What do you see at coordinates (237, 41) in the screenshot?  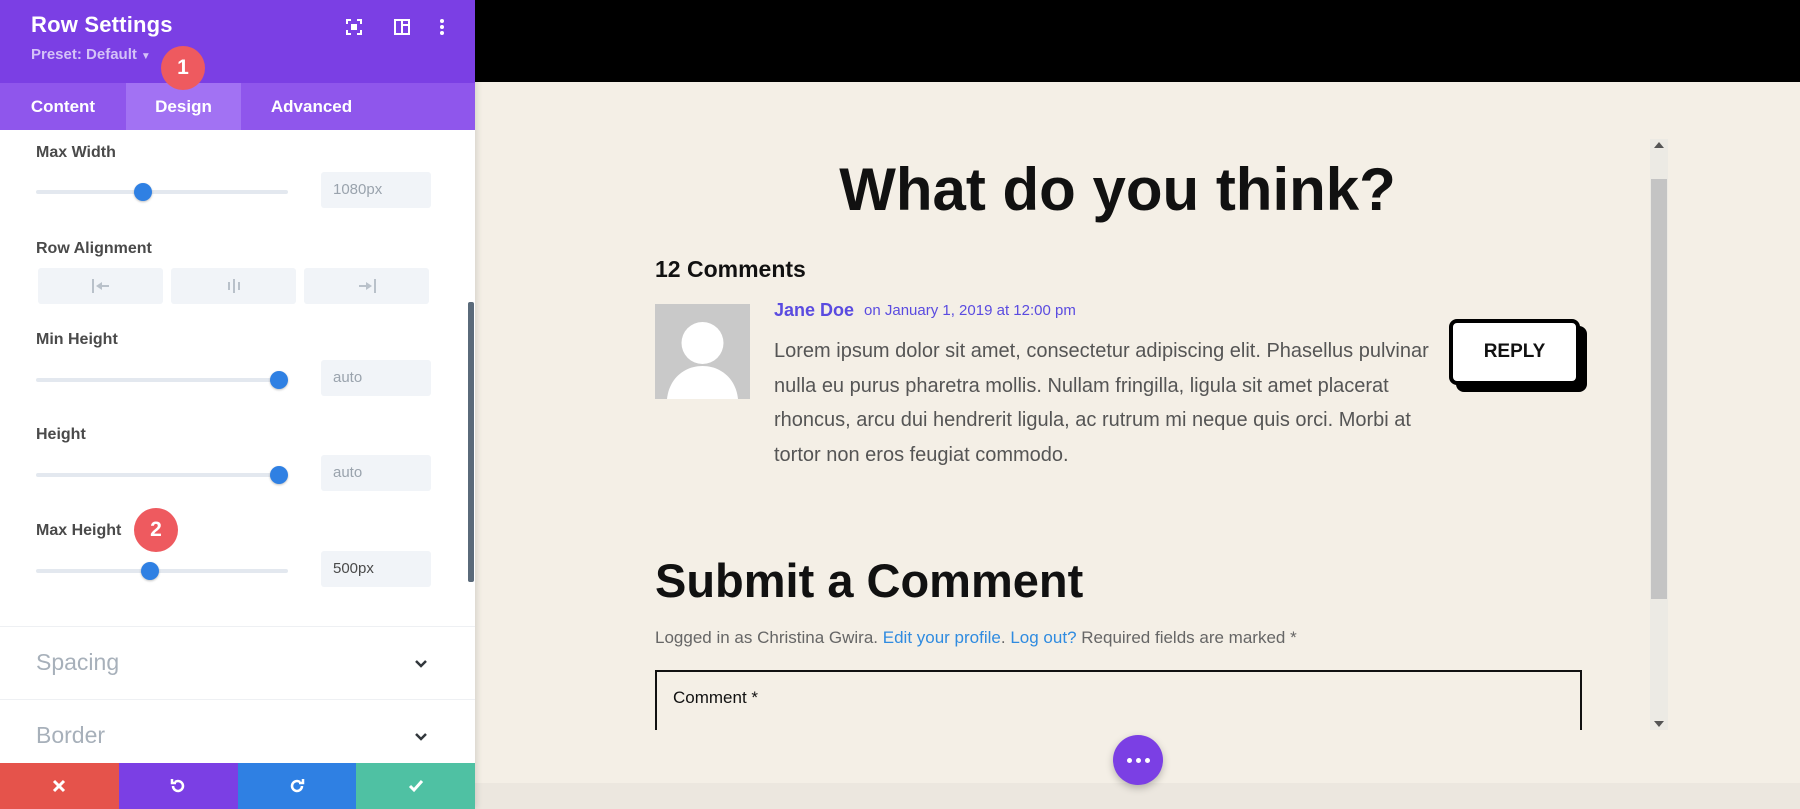 I see `panel-header: Row Settings Preset: Default ▼` at bounding box center [237, 41].